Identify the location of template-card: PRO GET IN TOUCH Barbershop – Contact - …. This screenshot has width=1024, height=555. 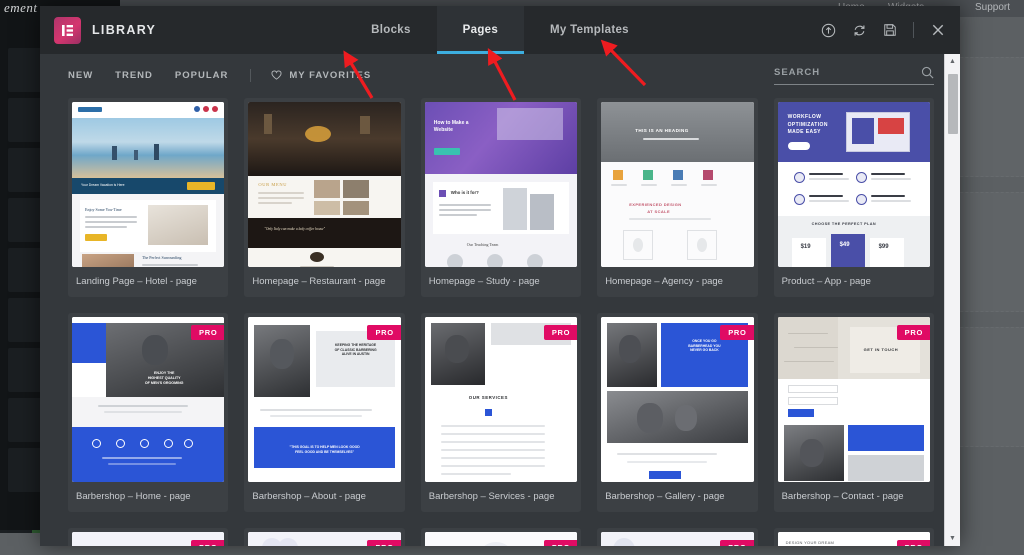
(853, 412).